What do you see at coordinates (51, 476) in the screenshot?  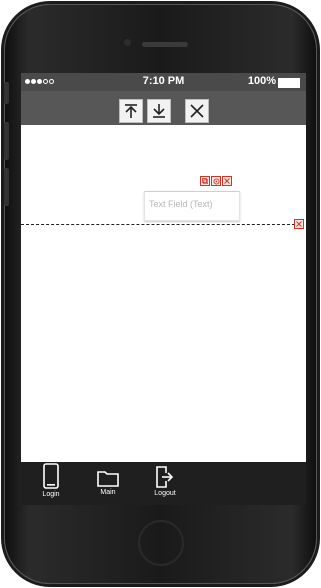 I see `phone-device-icon` at bounding box center [51, 476].